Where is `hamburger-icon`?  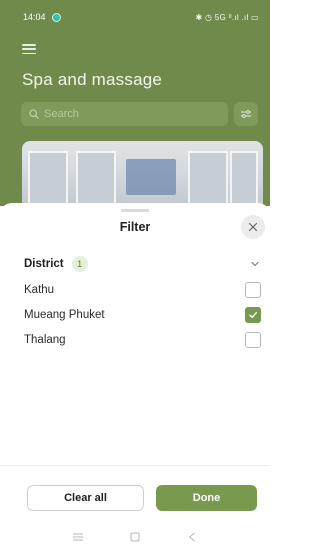 hamburger-icon is located at coordinates (29, 49).